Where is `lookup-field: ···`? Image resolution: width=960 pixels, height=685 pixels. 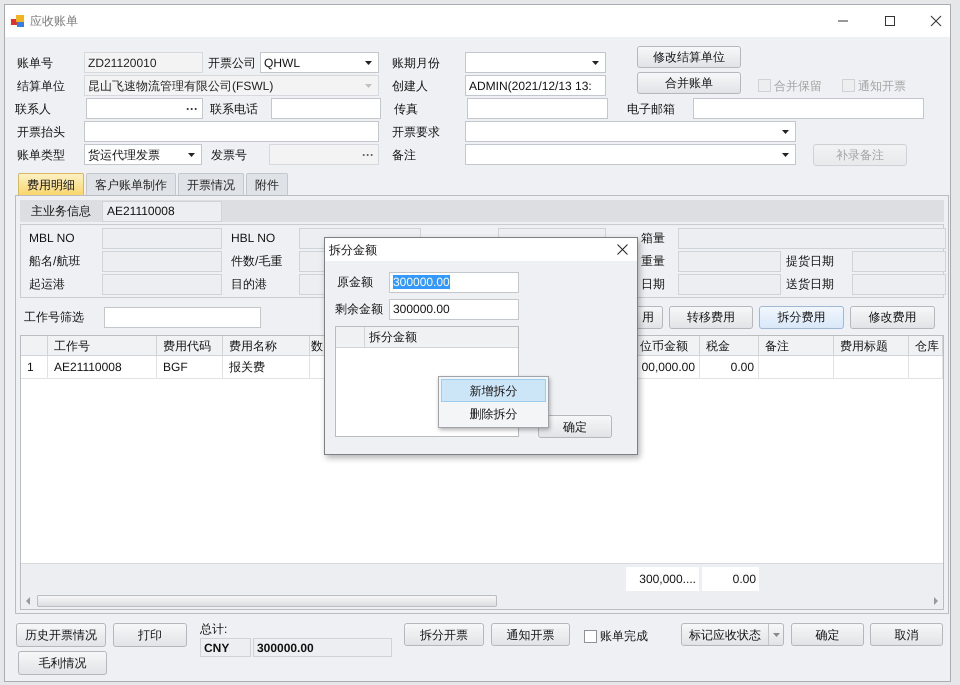
lookup-field: ··· is located at coordinates (144, 108).